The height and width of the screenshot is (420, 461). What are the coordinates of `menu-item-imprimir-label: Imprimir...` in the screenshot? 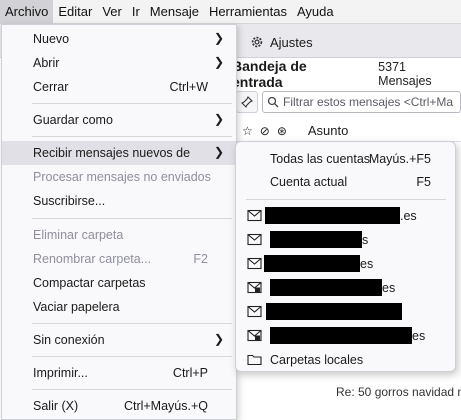 It's located at (60, 373).